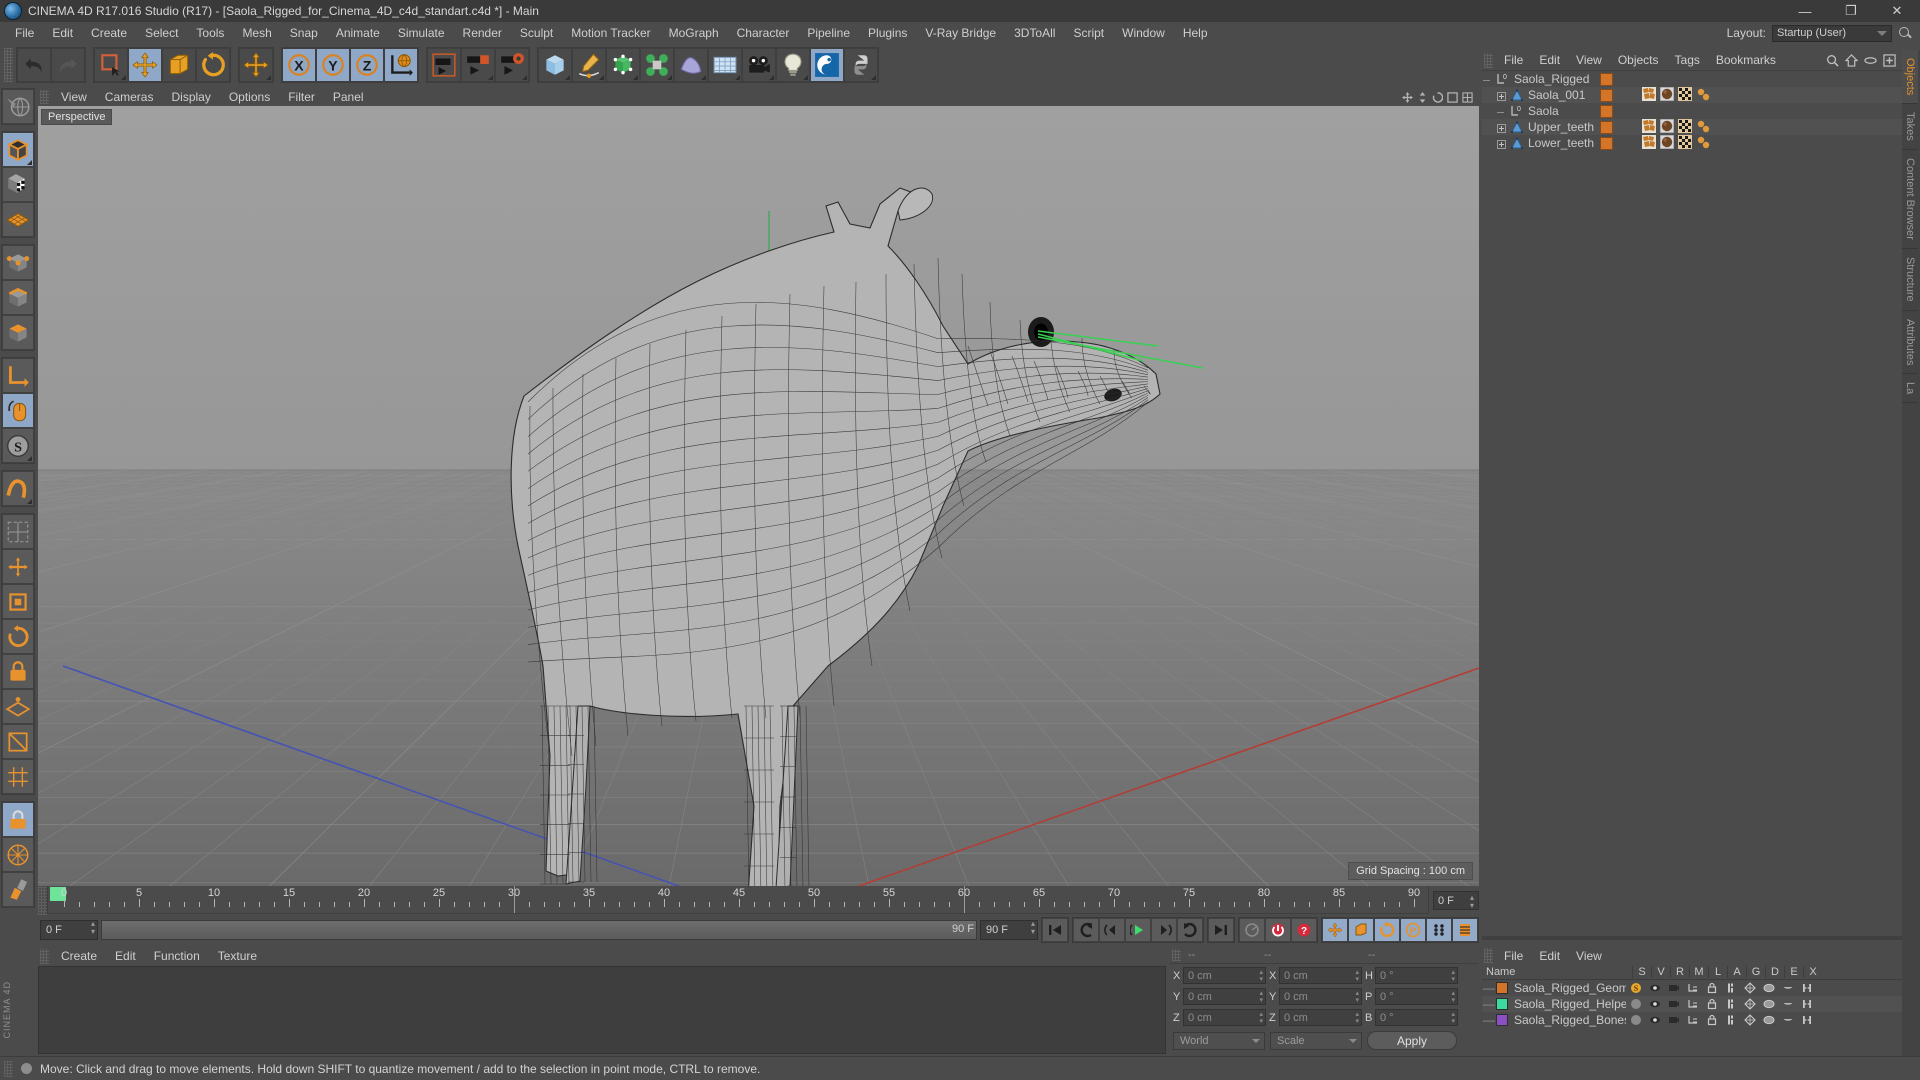  I want to click on layer-column-e: E, so click(1793, 972).